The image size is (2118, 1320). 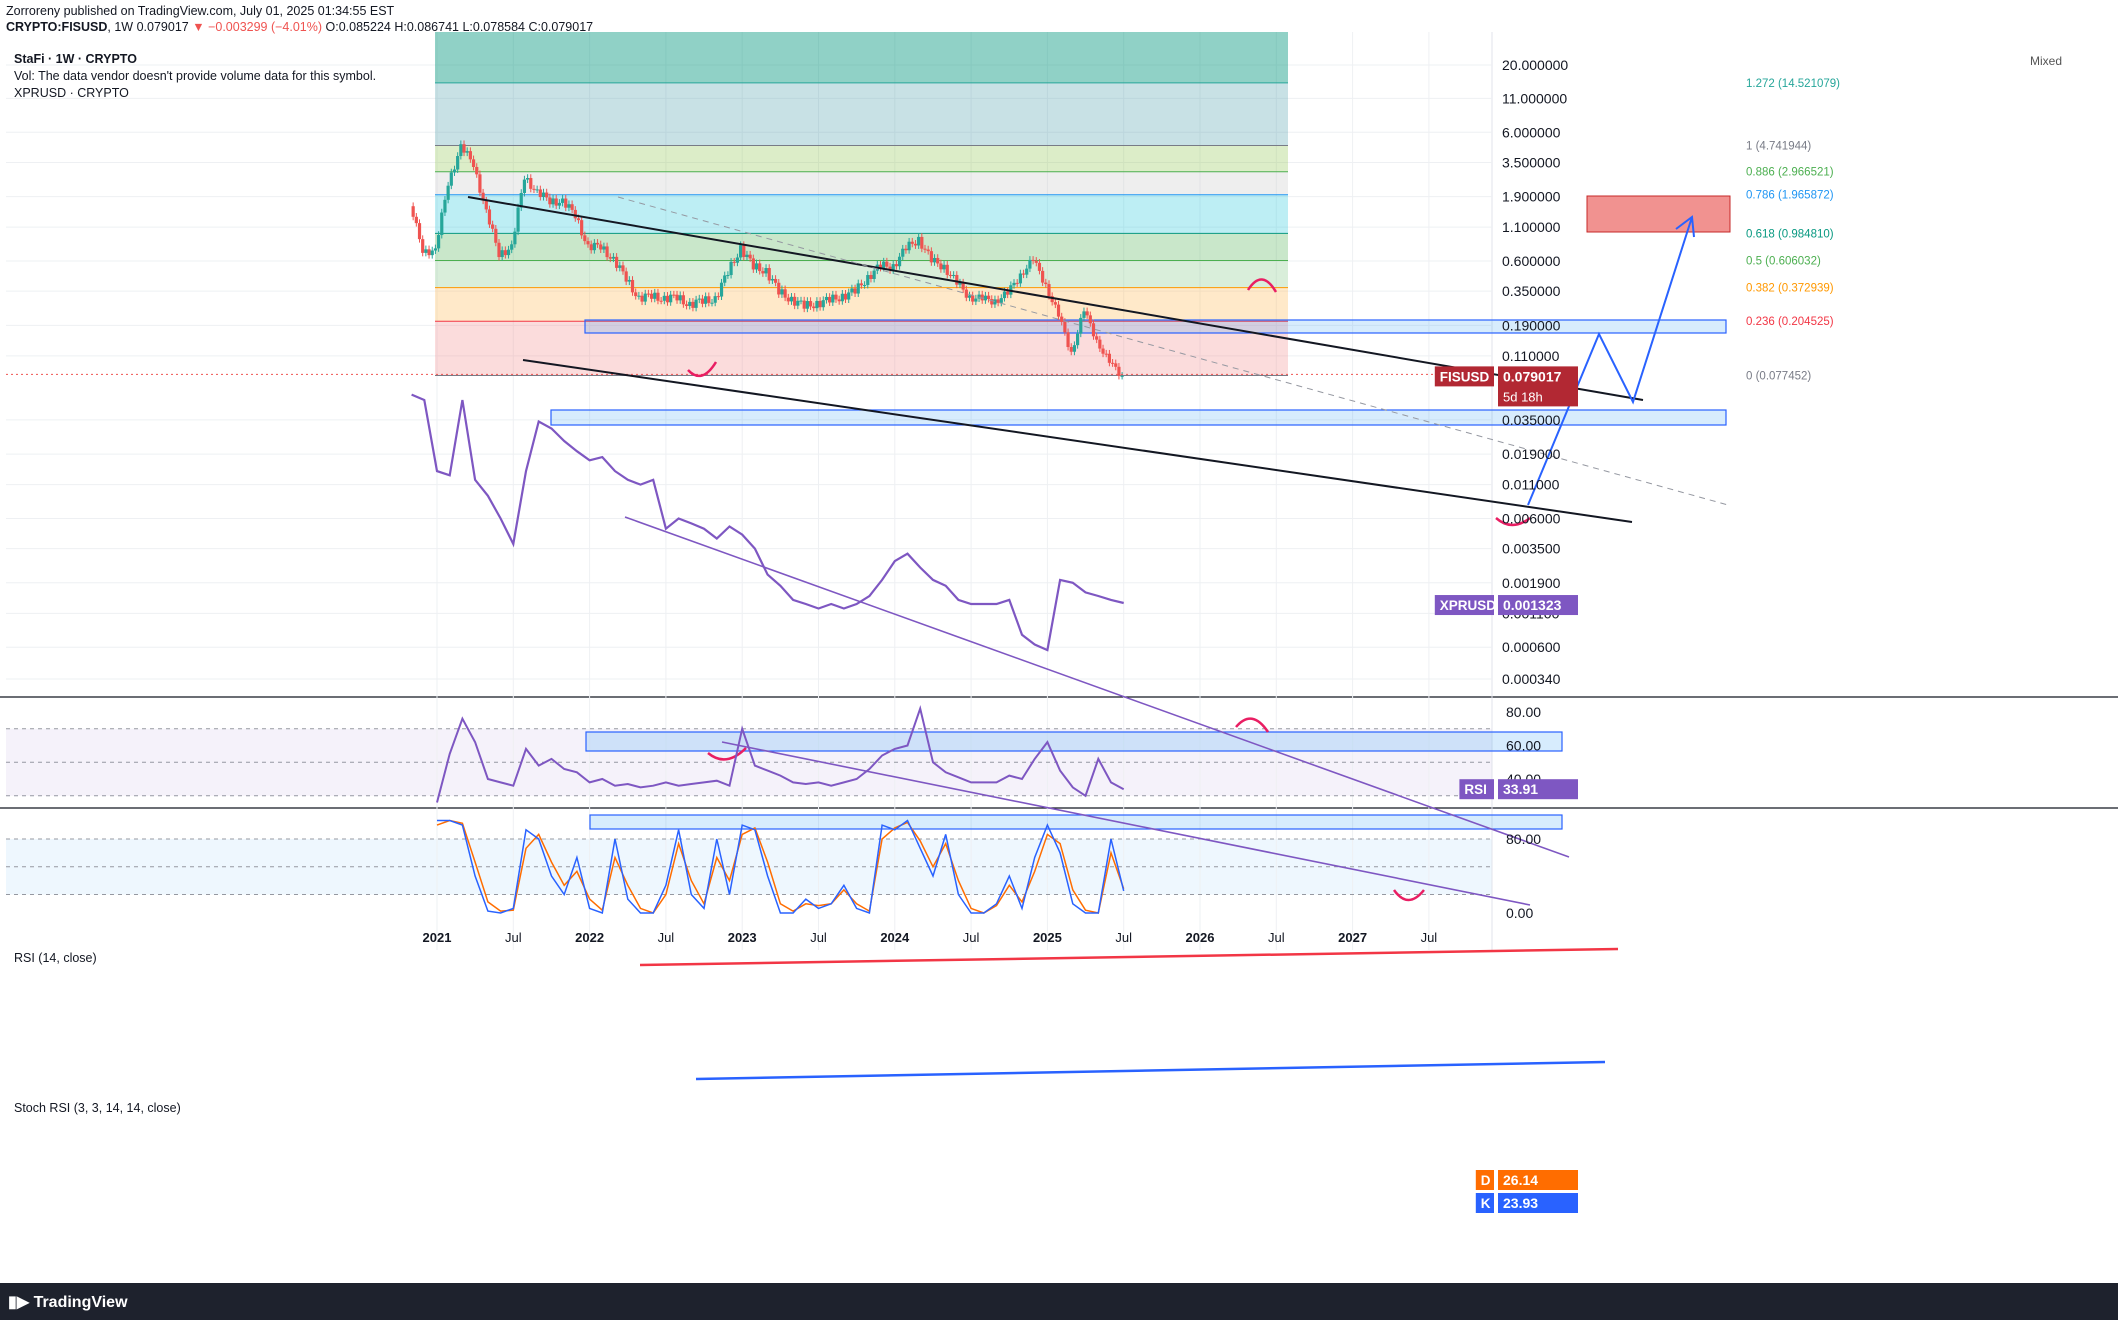 What do you see at coordinates (742, 937) in the screenshot?
I see `time-tick-label: 2023` at bounding box center [742, 937].